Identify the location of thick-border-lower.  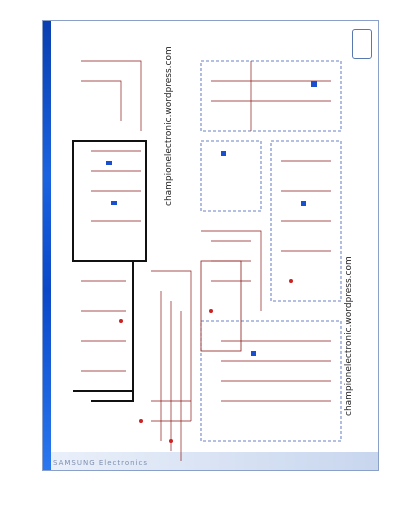
(103, 326).